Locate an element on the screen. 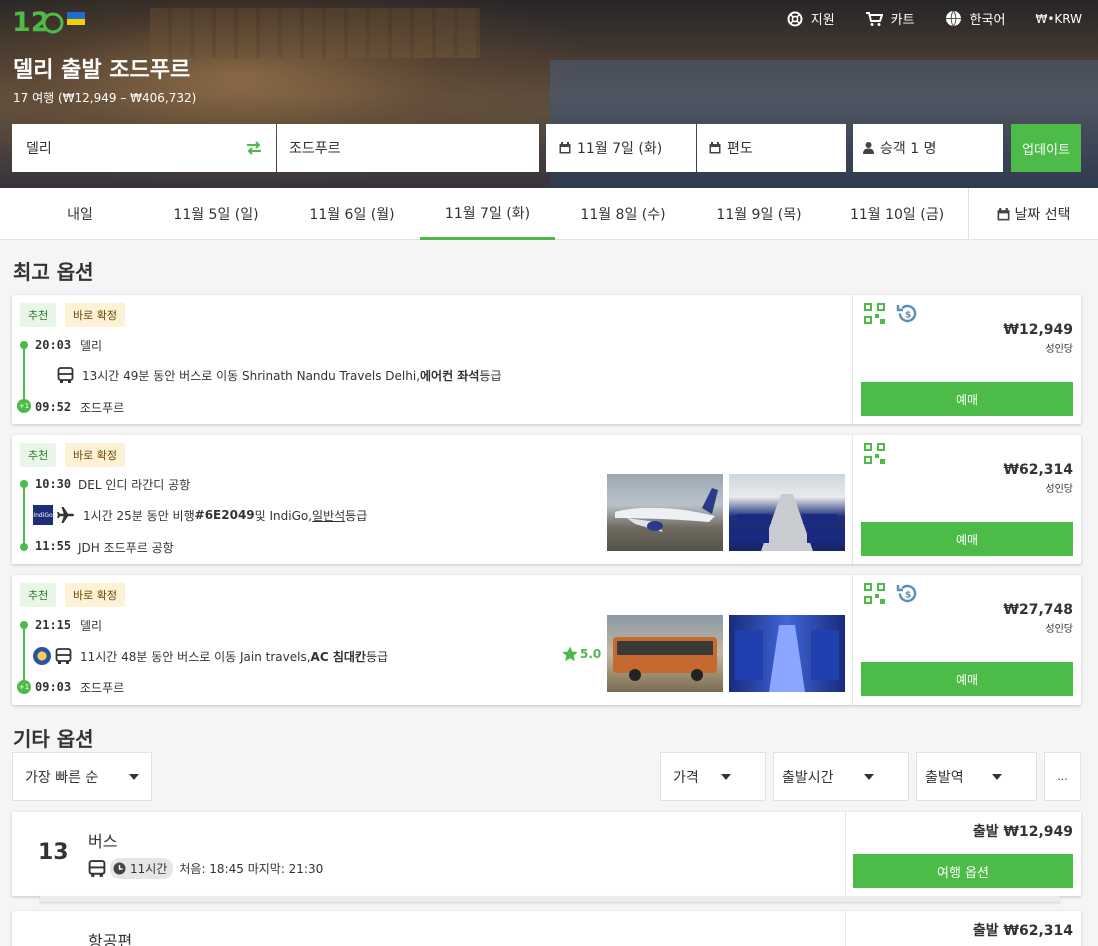  price-filter-label: 가격 is located at coordinates (686, 777).